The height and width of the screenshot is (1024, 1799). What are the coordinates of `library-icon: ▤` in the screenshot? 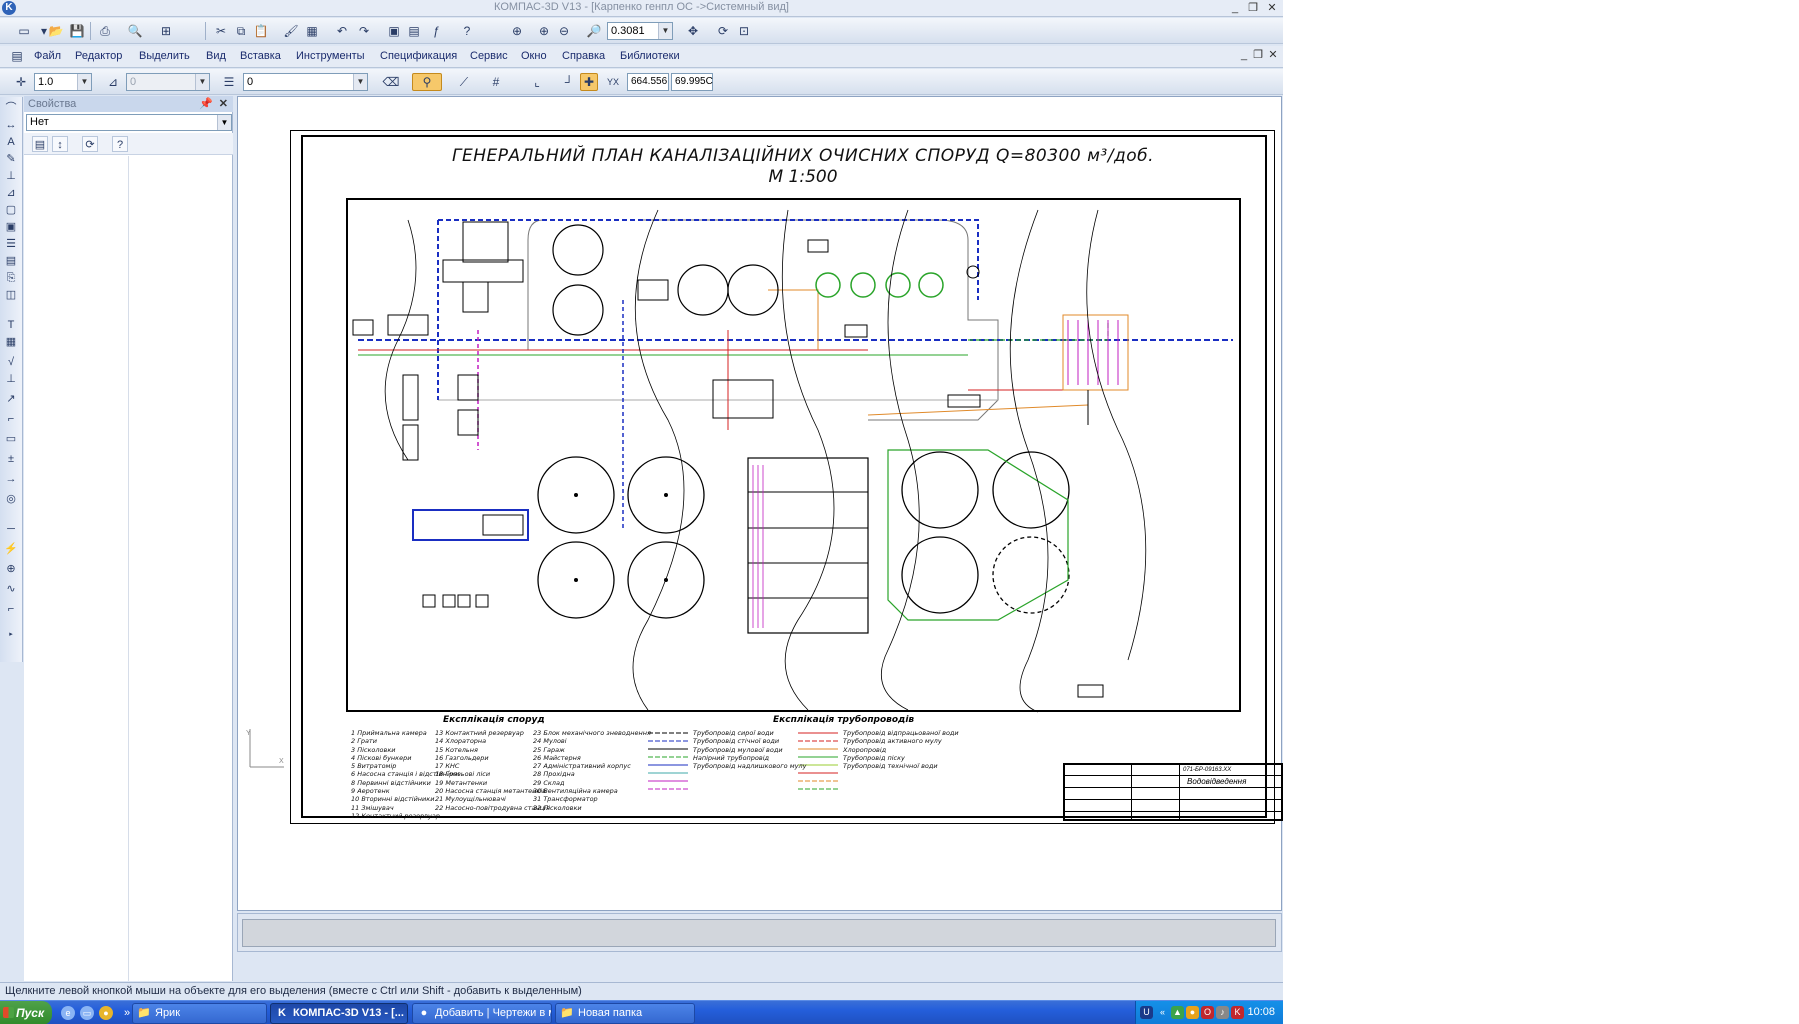 It's located at (414, 31).